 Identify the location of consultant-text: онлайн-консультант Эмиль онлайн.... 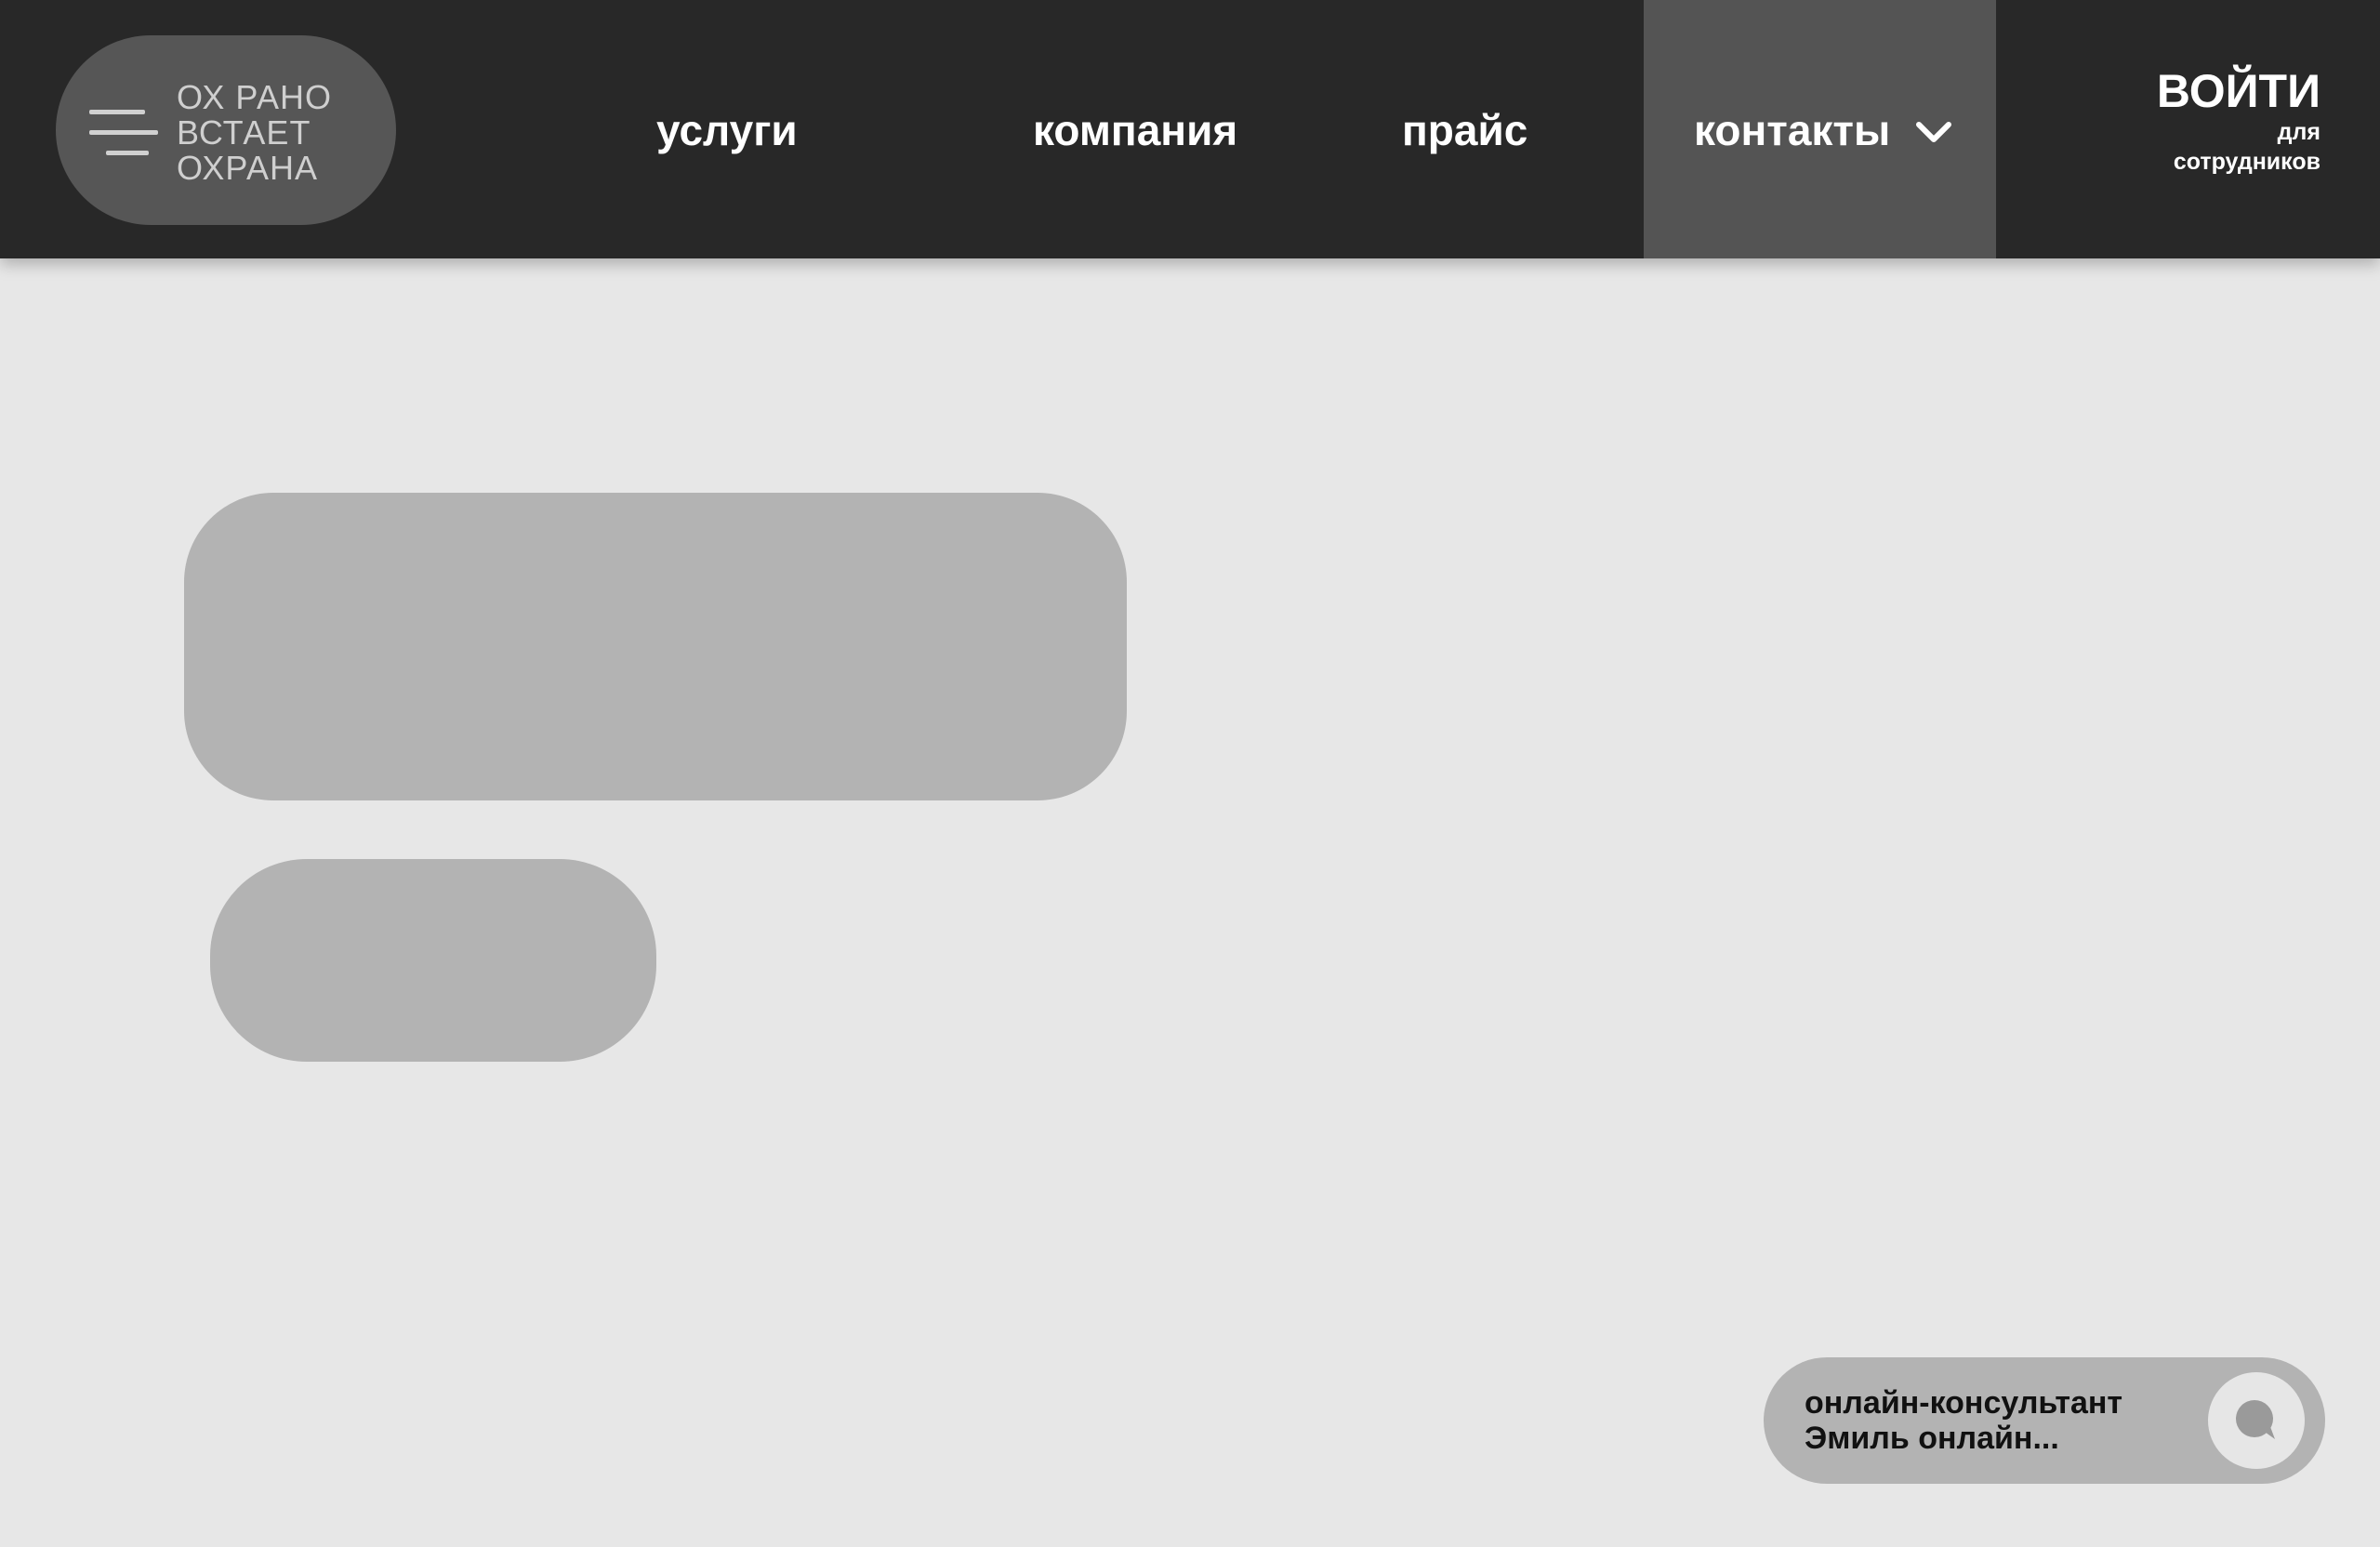
(1963, 1420).